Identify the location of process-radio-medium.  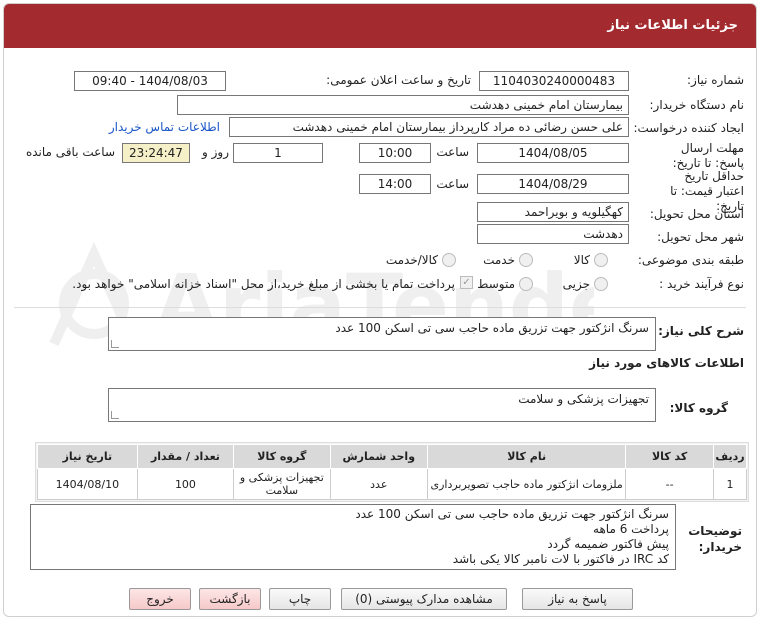
(526, 284).